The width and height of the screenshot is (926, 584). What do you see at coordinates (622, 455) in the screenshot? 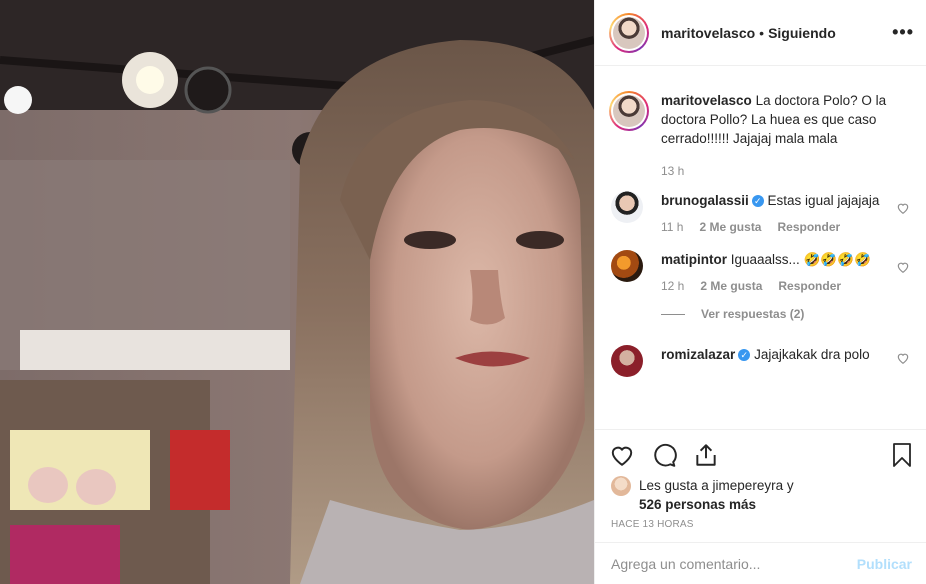
I see `like-heart-icon` at bounding box center [622, 455].